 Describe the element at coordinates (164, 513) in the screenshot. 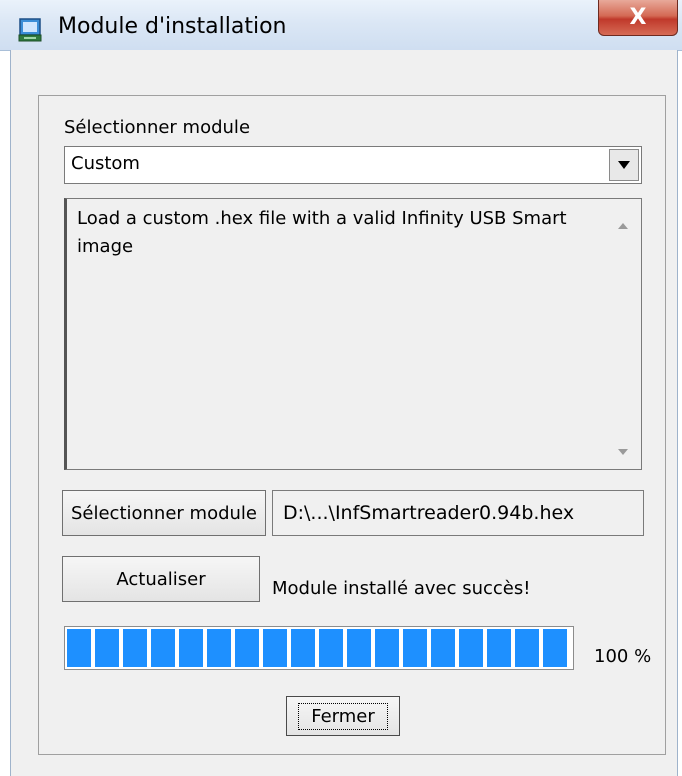

I see `select-file-button: Sélectionner module` at that location.